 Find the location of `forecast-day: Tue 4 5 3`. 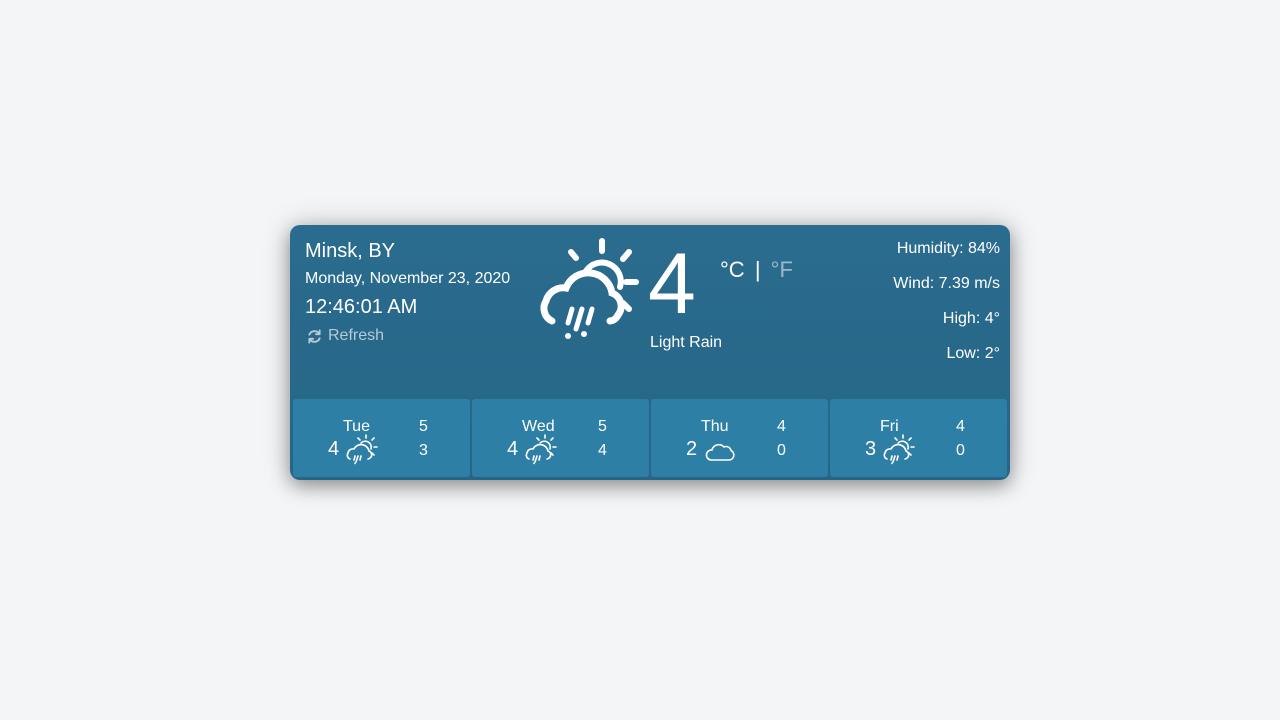

forecast-day: Tue 4 5 3 is located at coordinates (381, 438).